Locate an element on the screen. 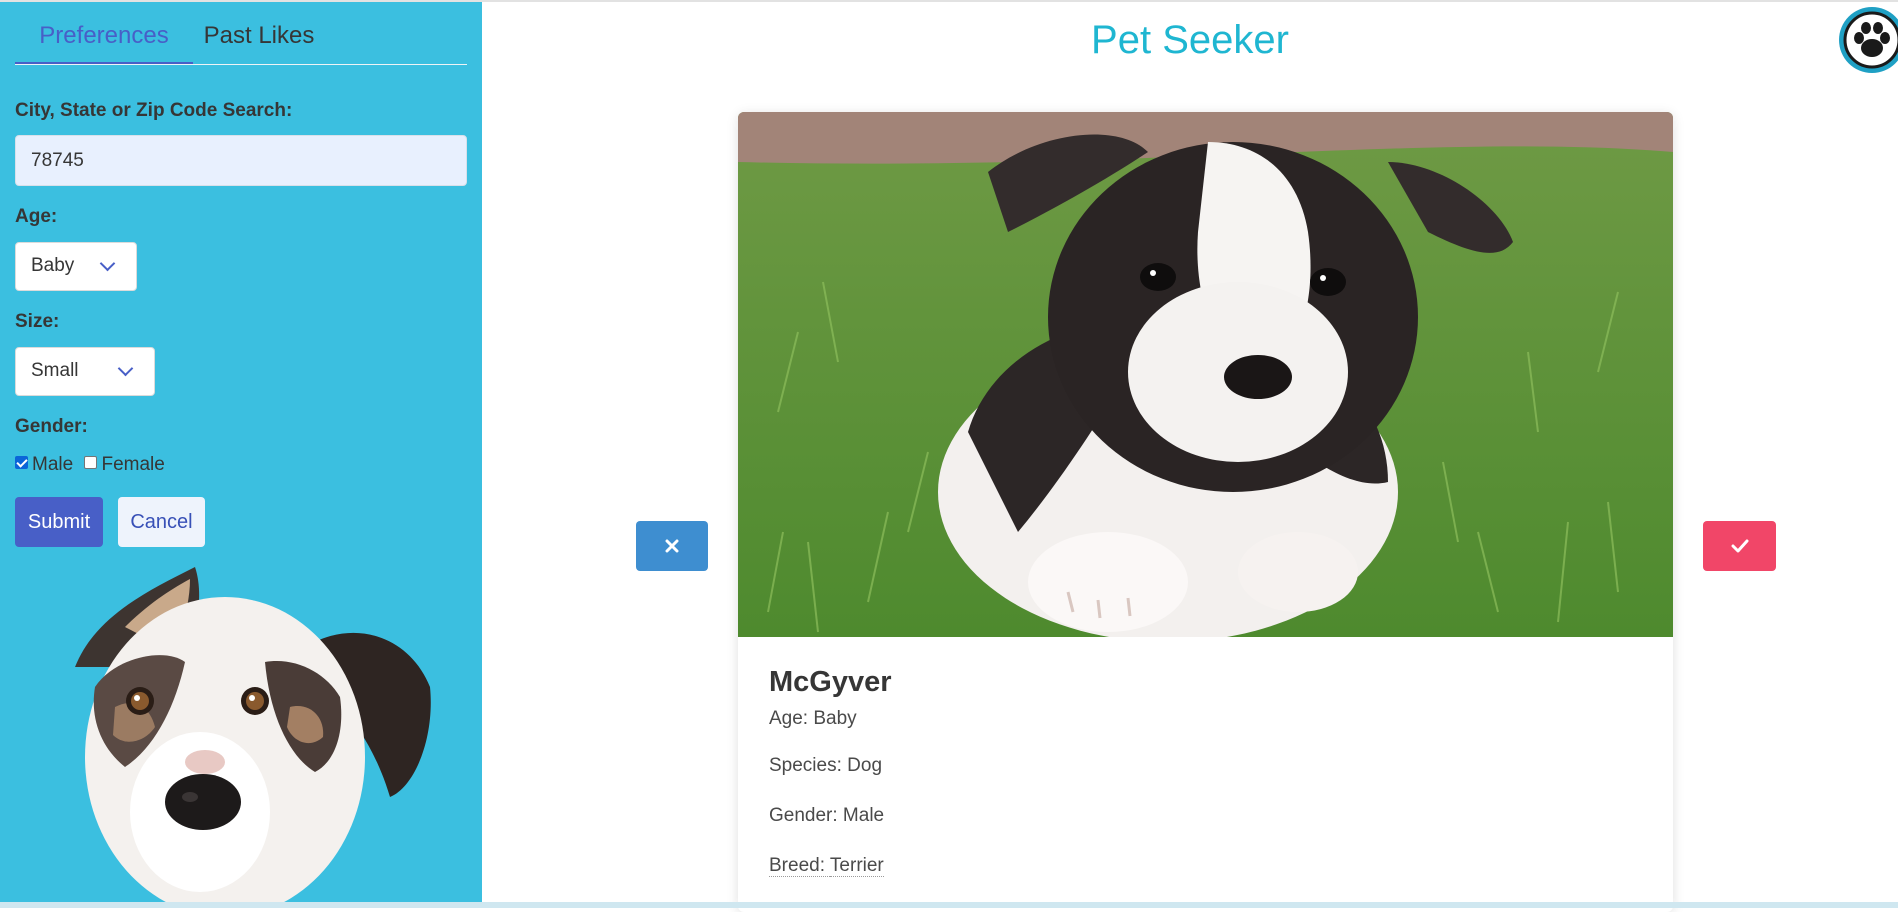 The image size is (1898, 912). tab-preferences: Preferences is located at coordinates (104, 42).